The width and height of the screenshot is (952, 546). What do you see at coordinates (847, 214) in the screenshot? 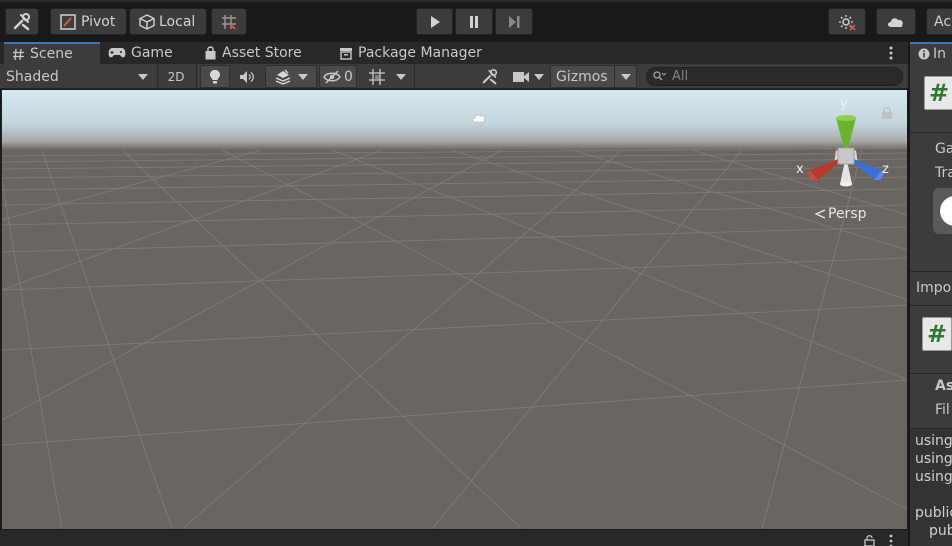
I see `projection-label: Persp` at bounding box center [847, 214].